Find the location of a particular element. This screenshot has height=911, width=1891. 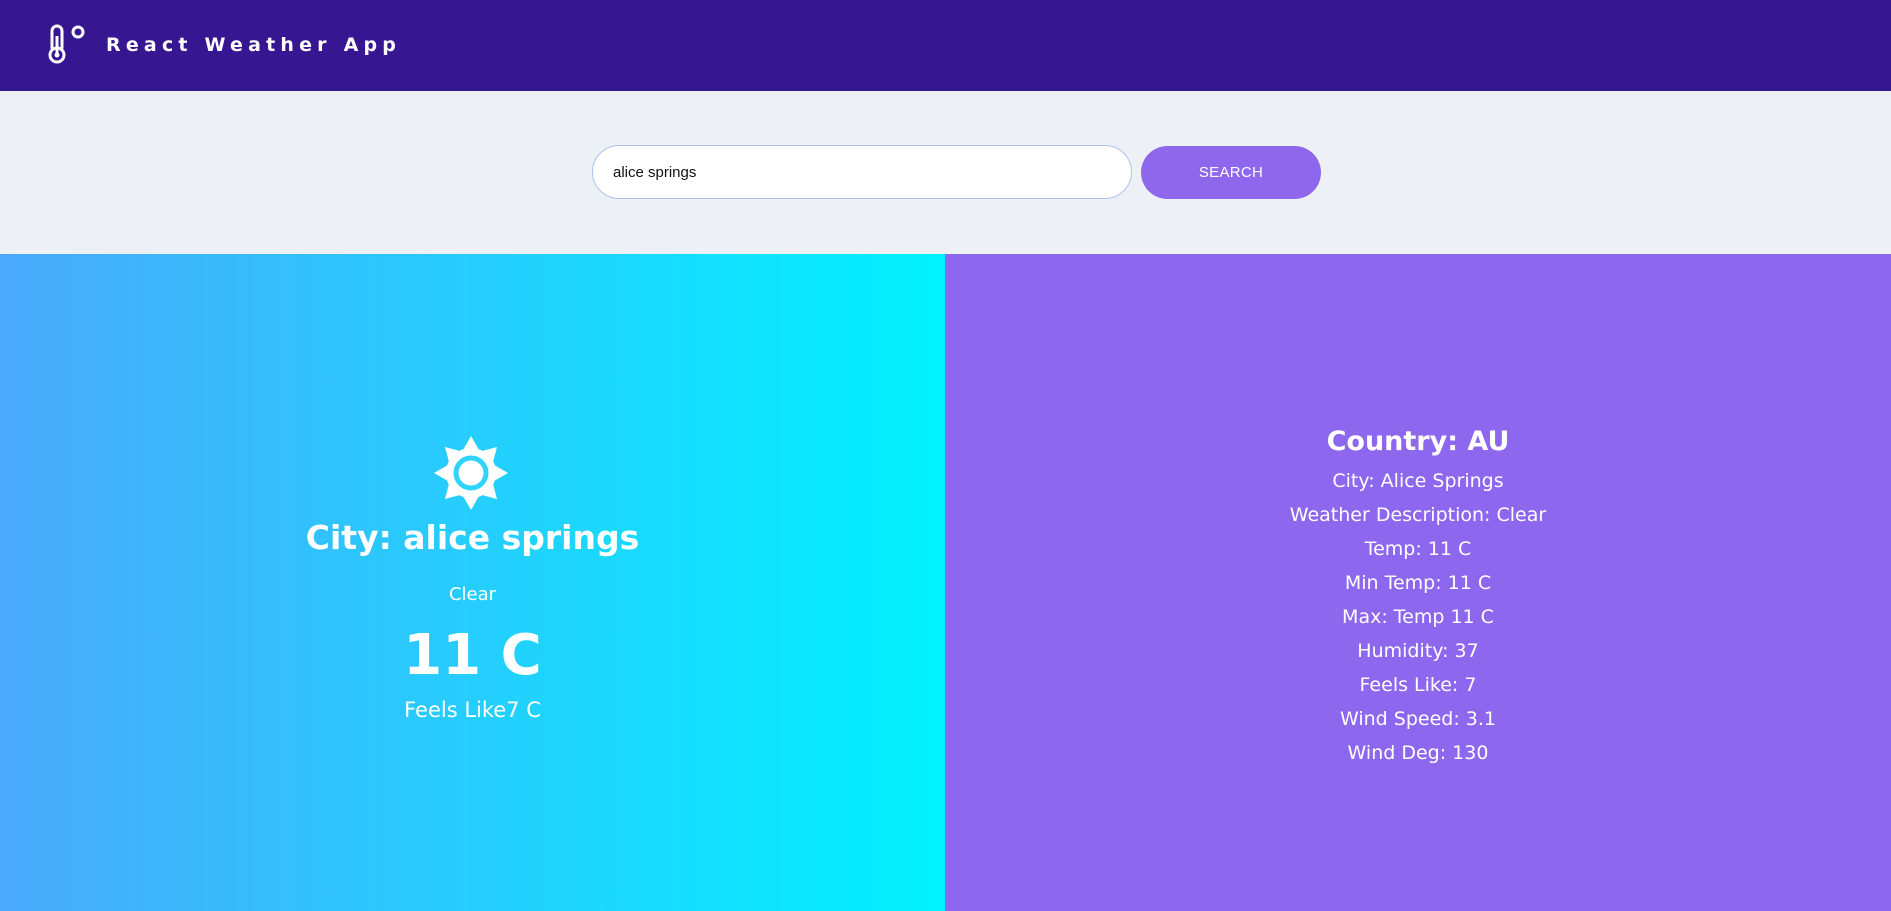

detail-wind-speed: Wind Speed: 3.1 is located at coordinates (1417, 719).